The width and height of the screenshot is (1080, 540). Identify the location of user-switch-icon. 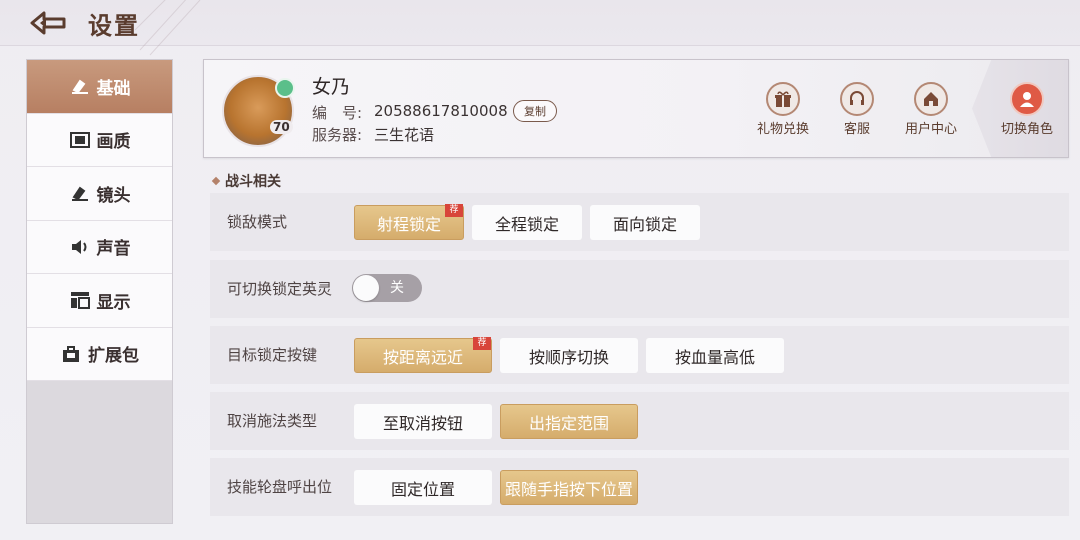
(1027, 99).